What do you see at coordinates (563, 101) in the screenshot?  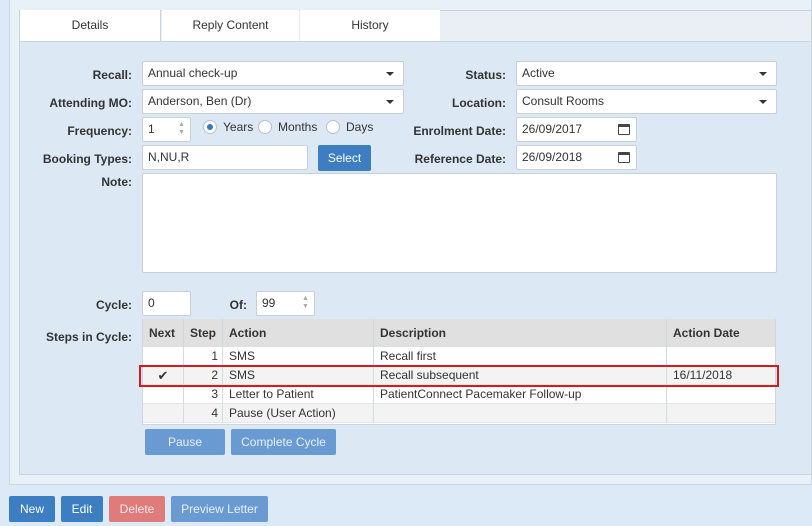 I see `location-value: Consult Rooms` at bounding box center [563, 101].